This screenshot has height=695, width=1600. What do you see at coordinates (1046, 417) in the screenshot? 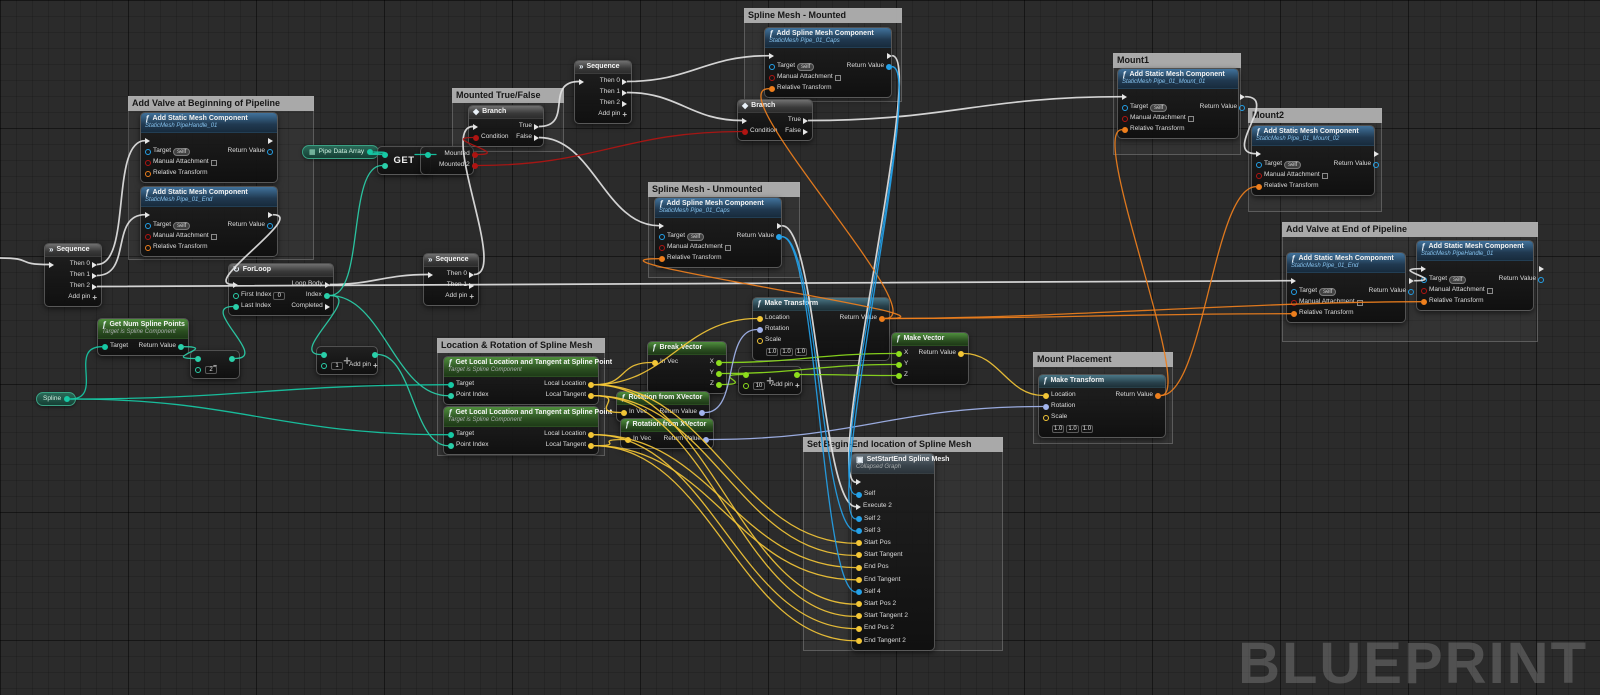
I see `data-pin-scale` at bounding box center [1046, 417].